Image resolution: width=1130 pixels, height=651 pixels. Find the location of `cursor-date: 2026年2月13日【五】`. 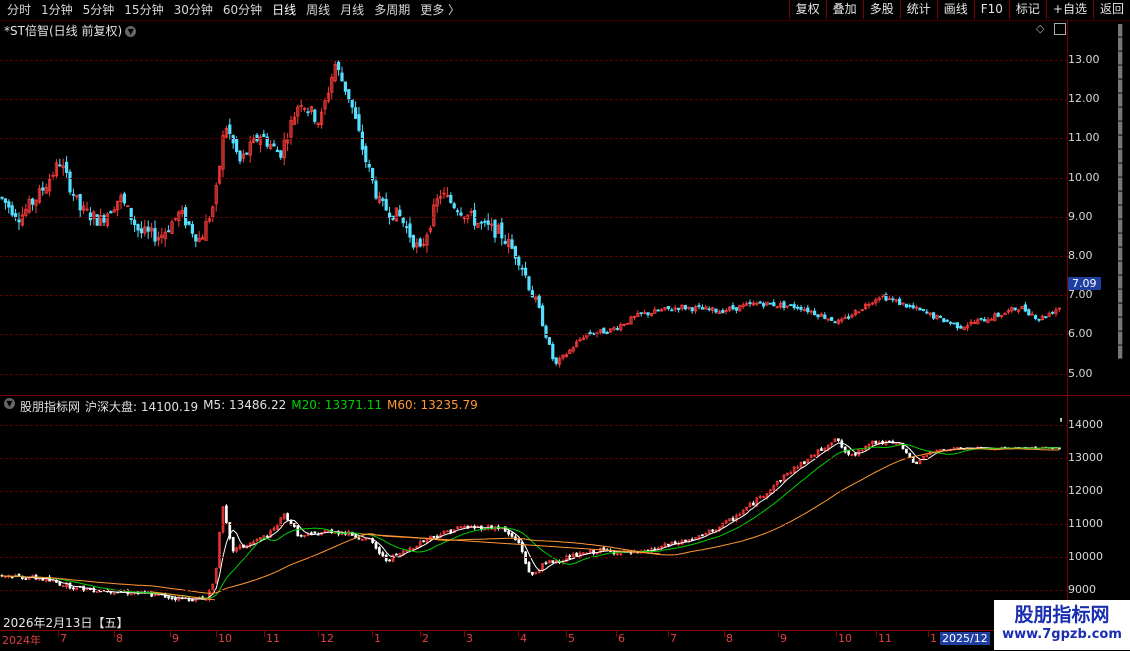

cursor-date: 2026年2月13日【五】 is located at coordinates (66, 623).